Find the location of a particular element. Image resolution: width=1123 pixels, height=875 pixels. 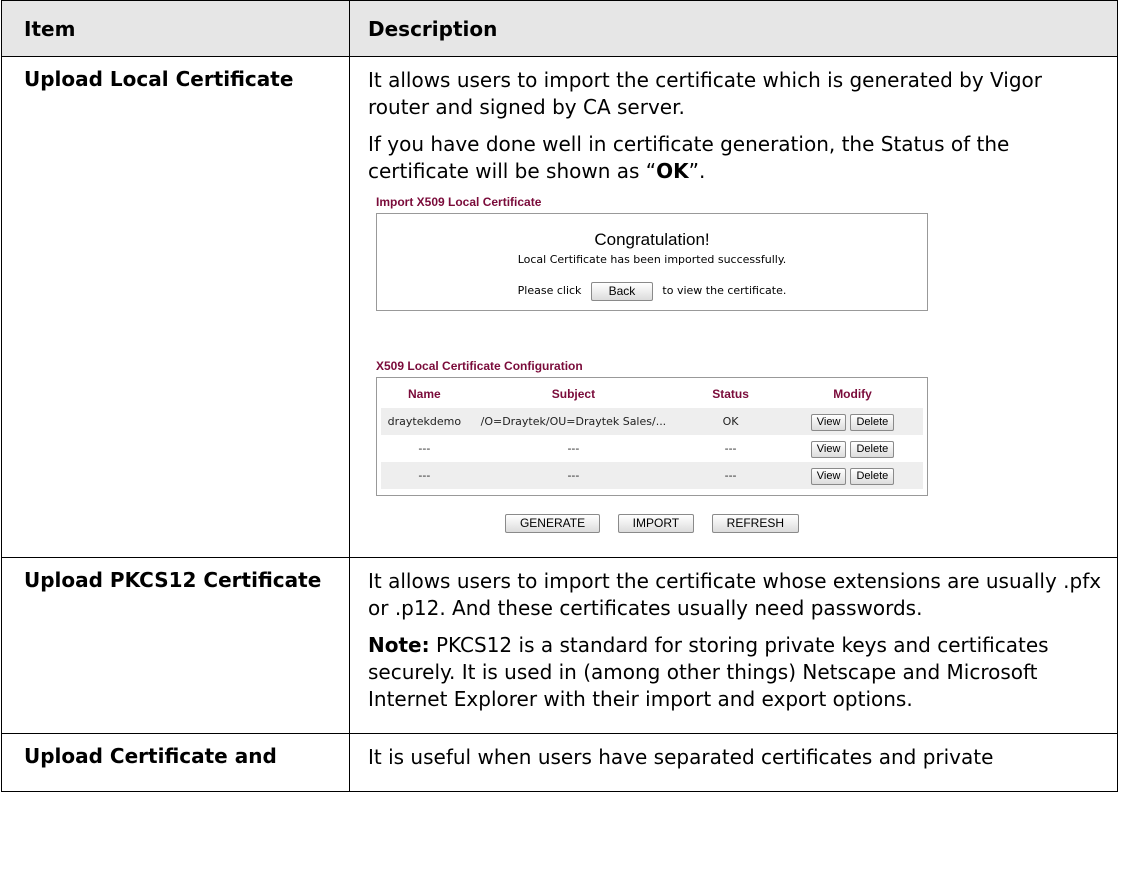

import-button: IMPORT is located at coordinates (656, 524).